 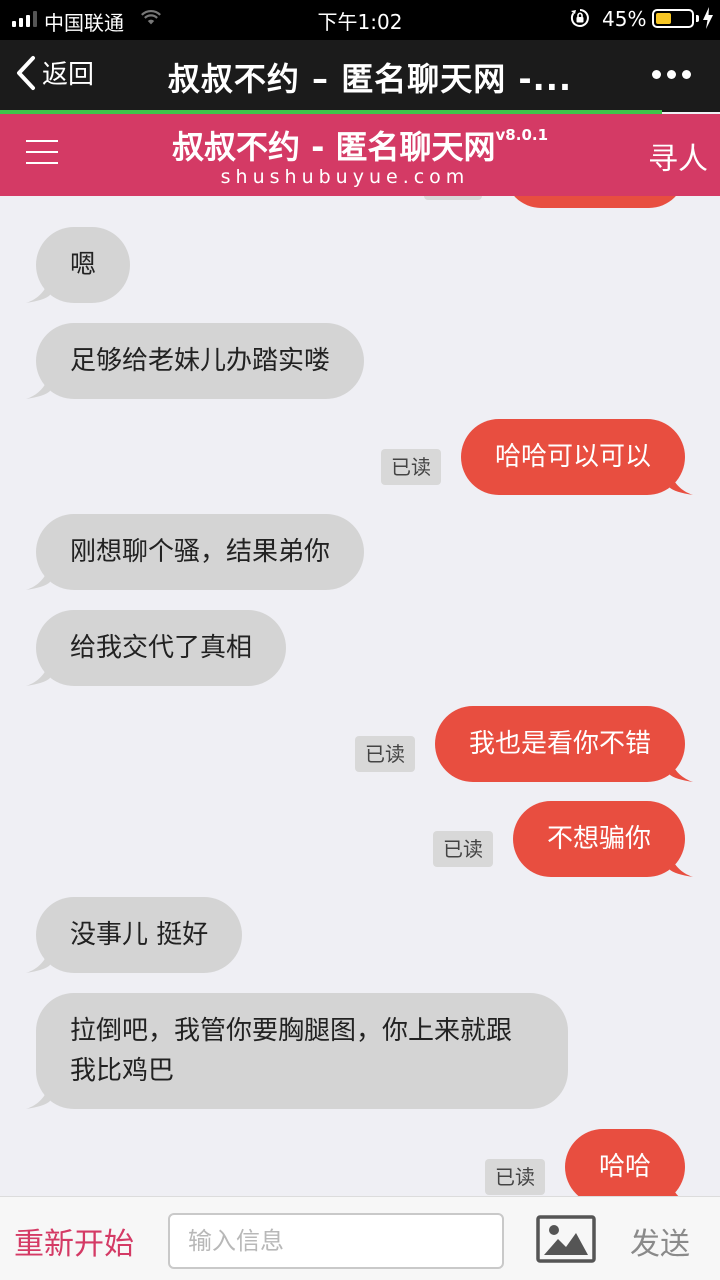 I want to click on more-dots-icon, so click(x=671, y=74).